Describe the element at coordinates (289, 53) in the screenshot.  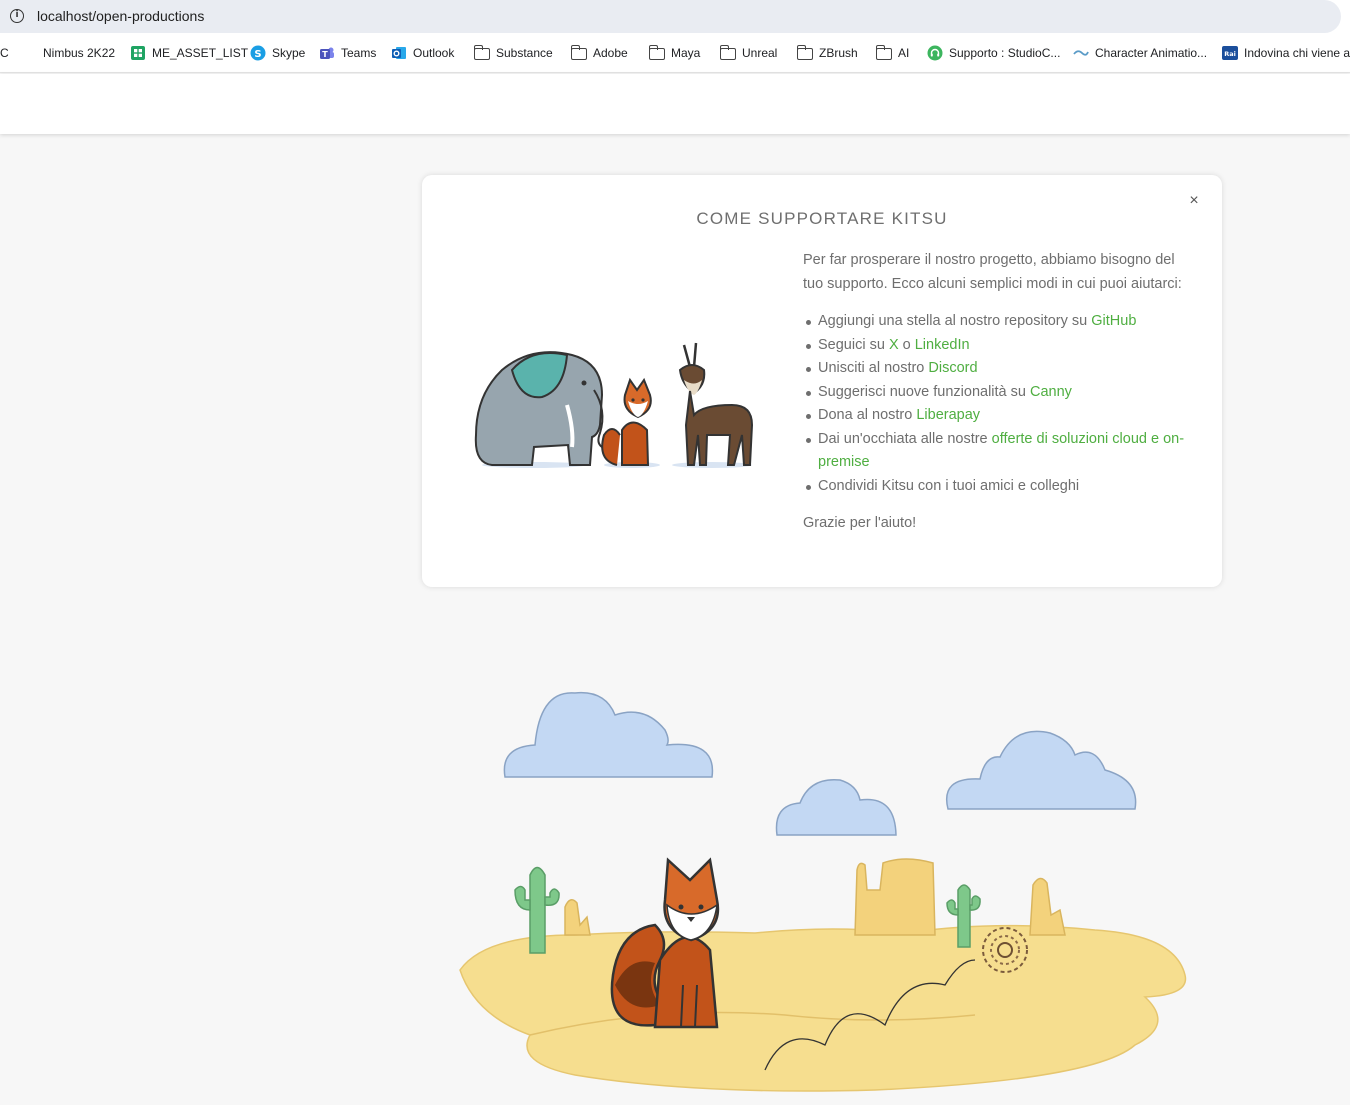
I see `bookmark-label: Skype` at that location.